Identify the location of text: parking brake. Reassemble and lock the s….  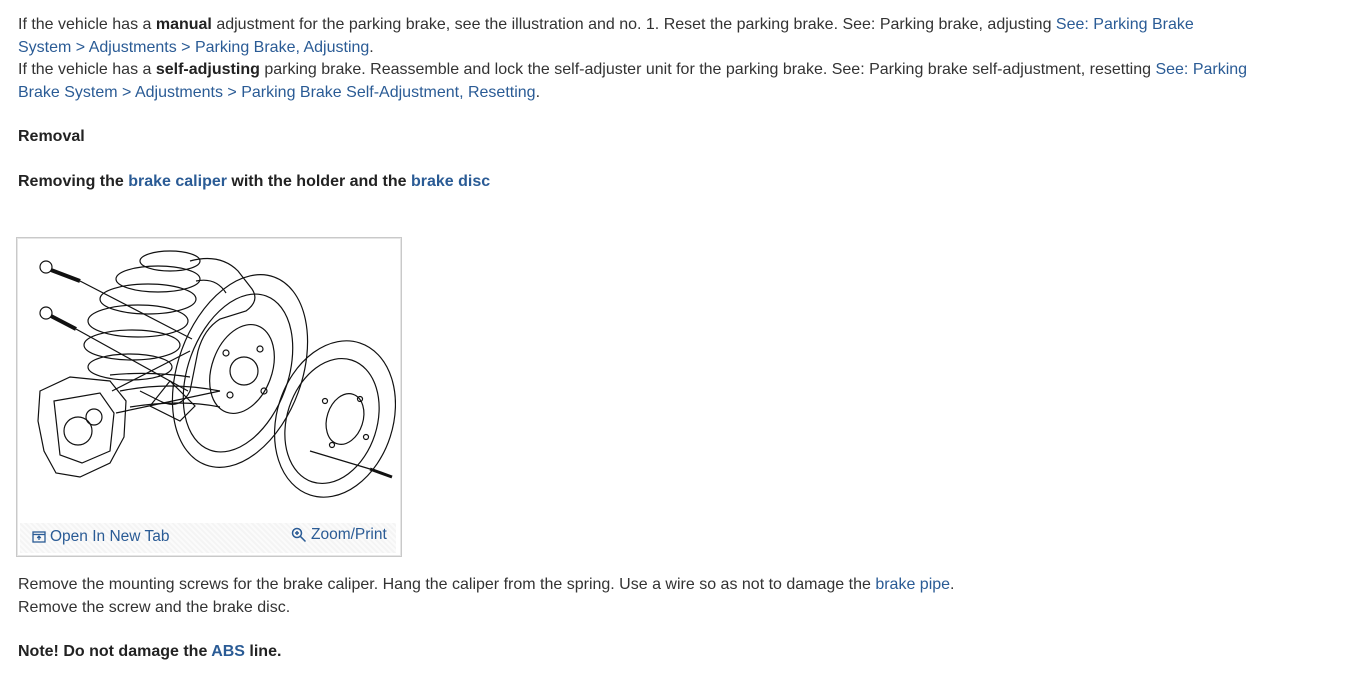
(707, 69).